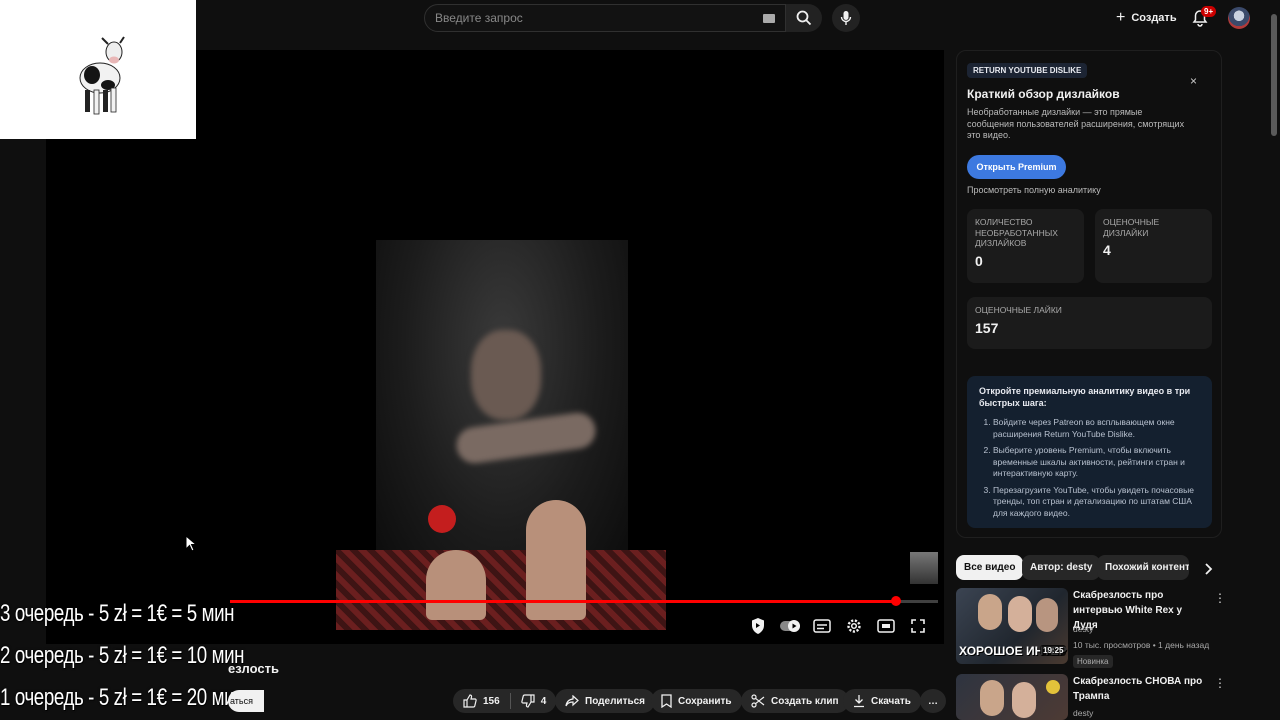 The height and width of the screenshot is (720, 1280). Describe the element at coordinates (1139, 689) in the screenshot. I see `rec-title: Скабрезлость СНОВА про Трампа` at that location.